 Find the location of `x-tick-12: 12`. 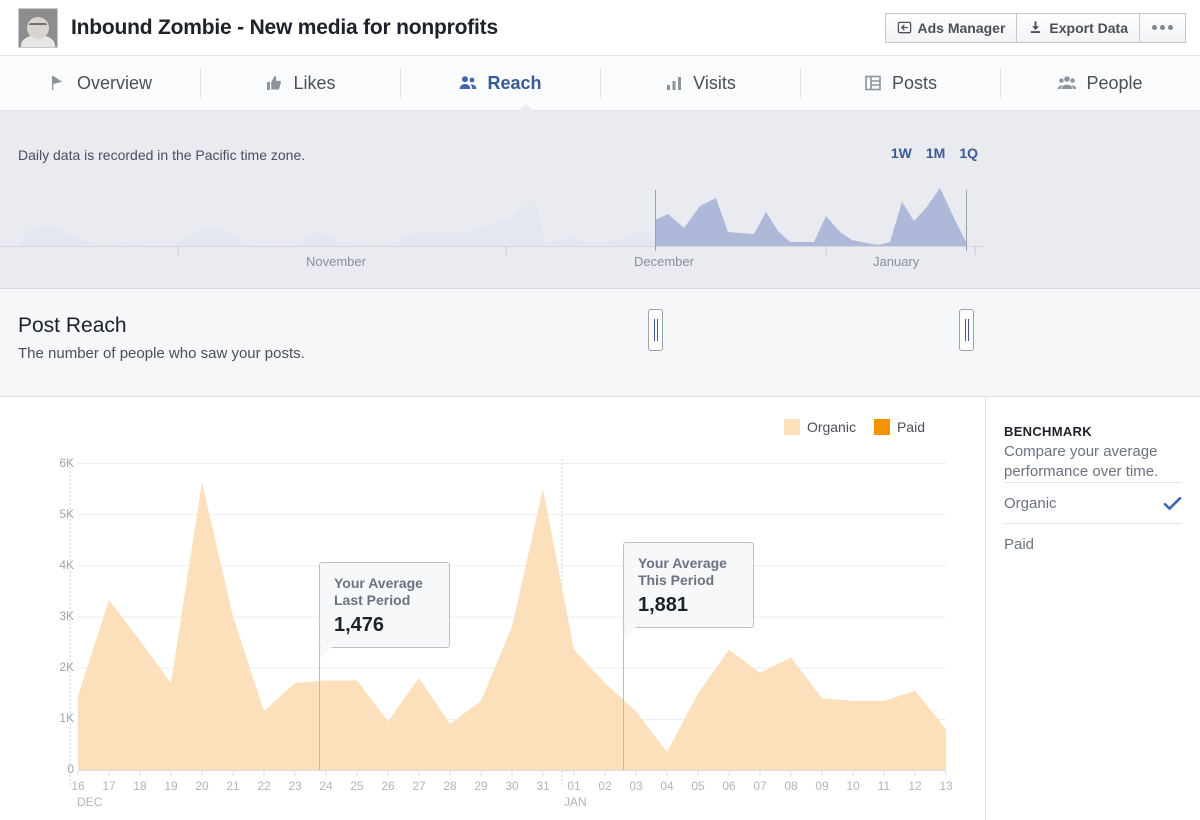

x-tick-12: 12 is located at coordinates (915, 786).